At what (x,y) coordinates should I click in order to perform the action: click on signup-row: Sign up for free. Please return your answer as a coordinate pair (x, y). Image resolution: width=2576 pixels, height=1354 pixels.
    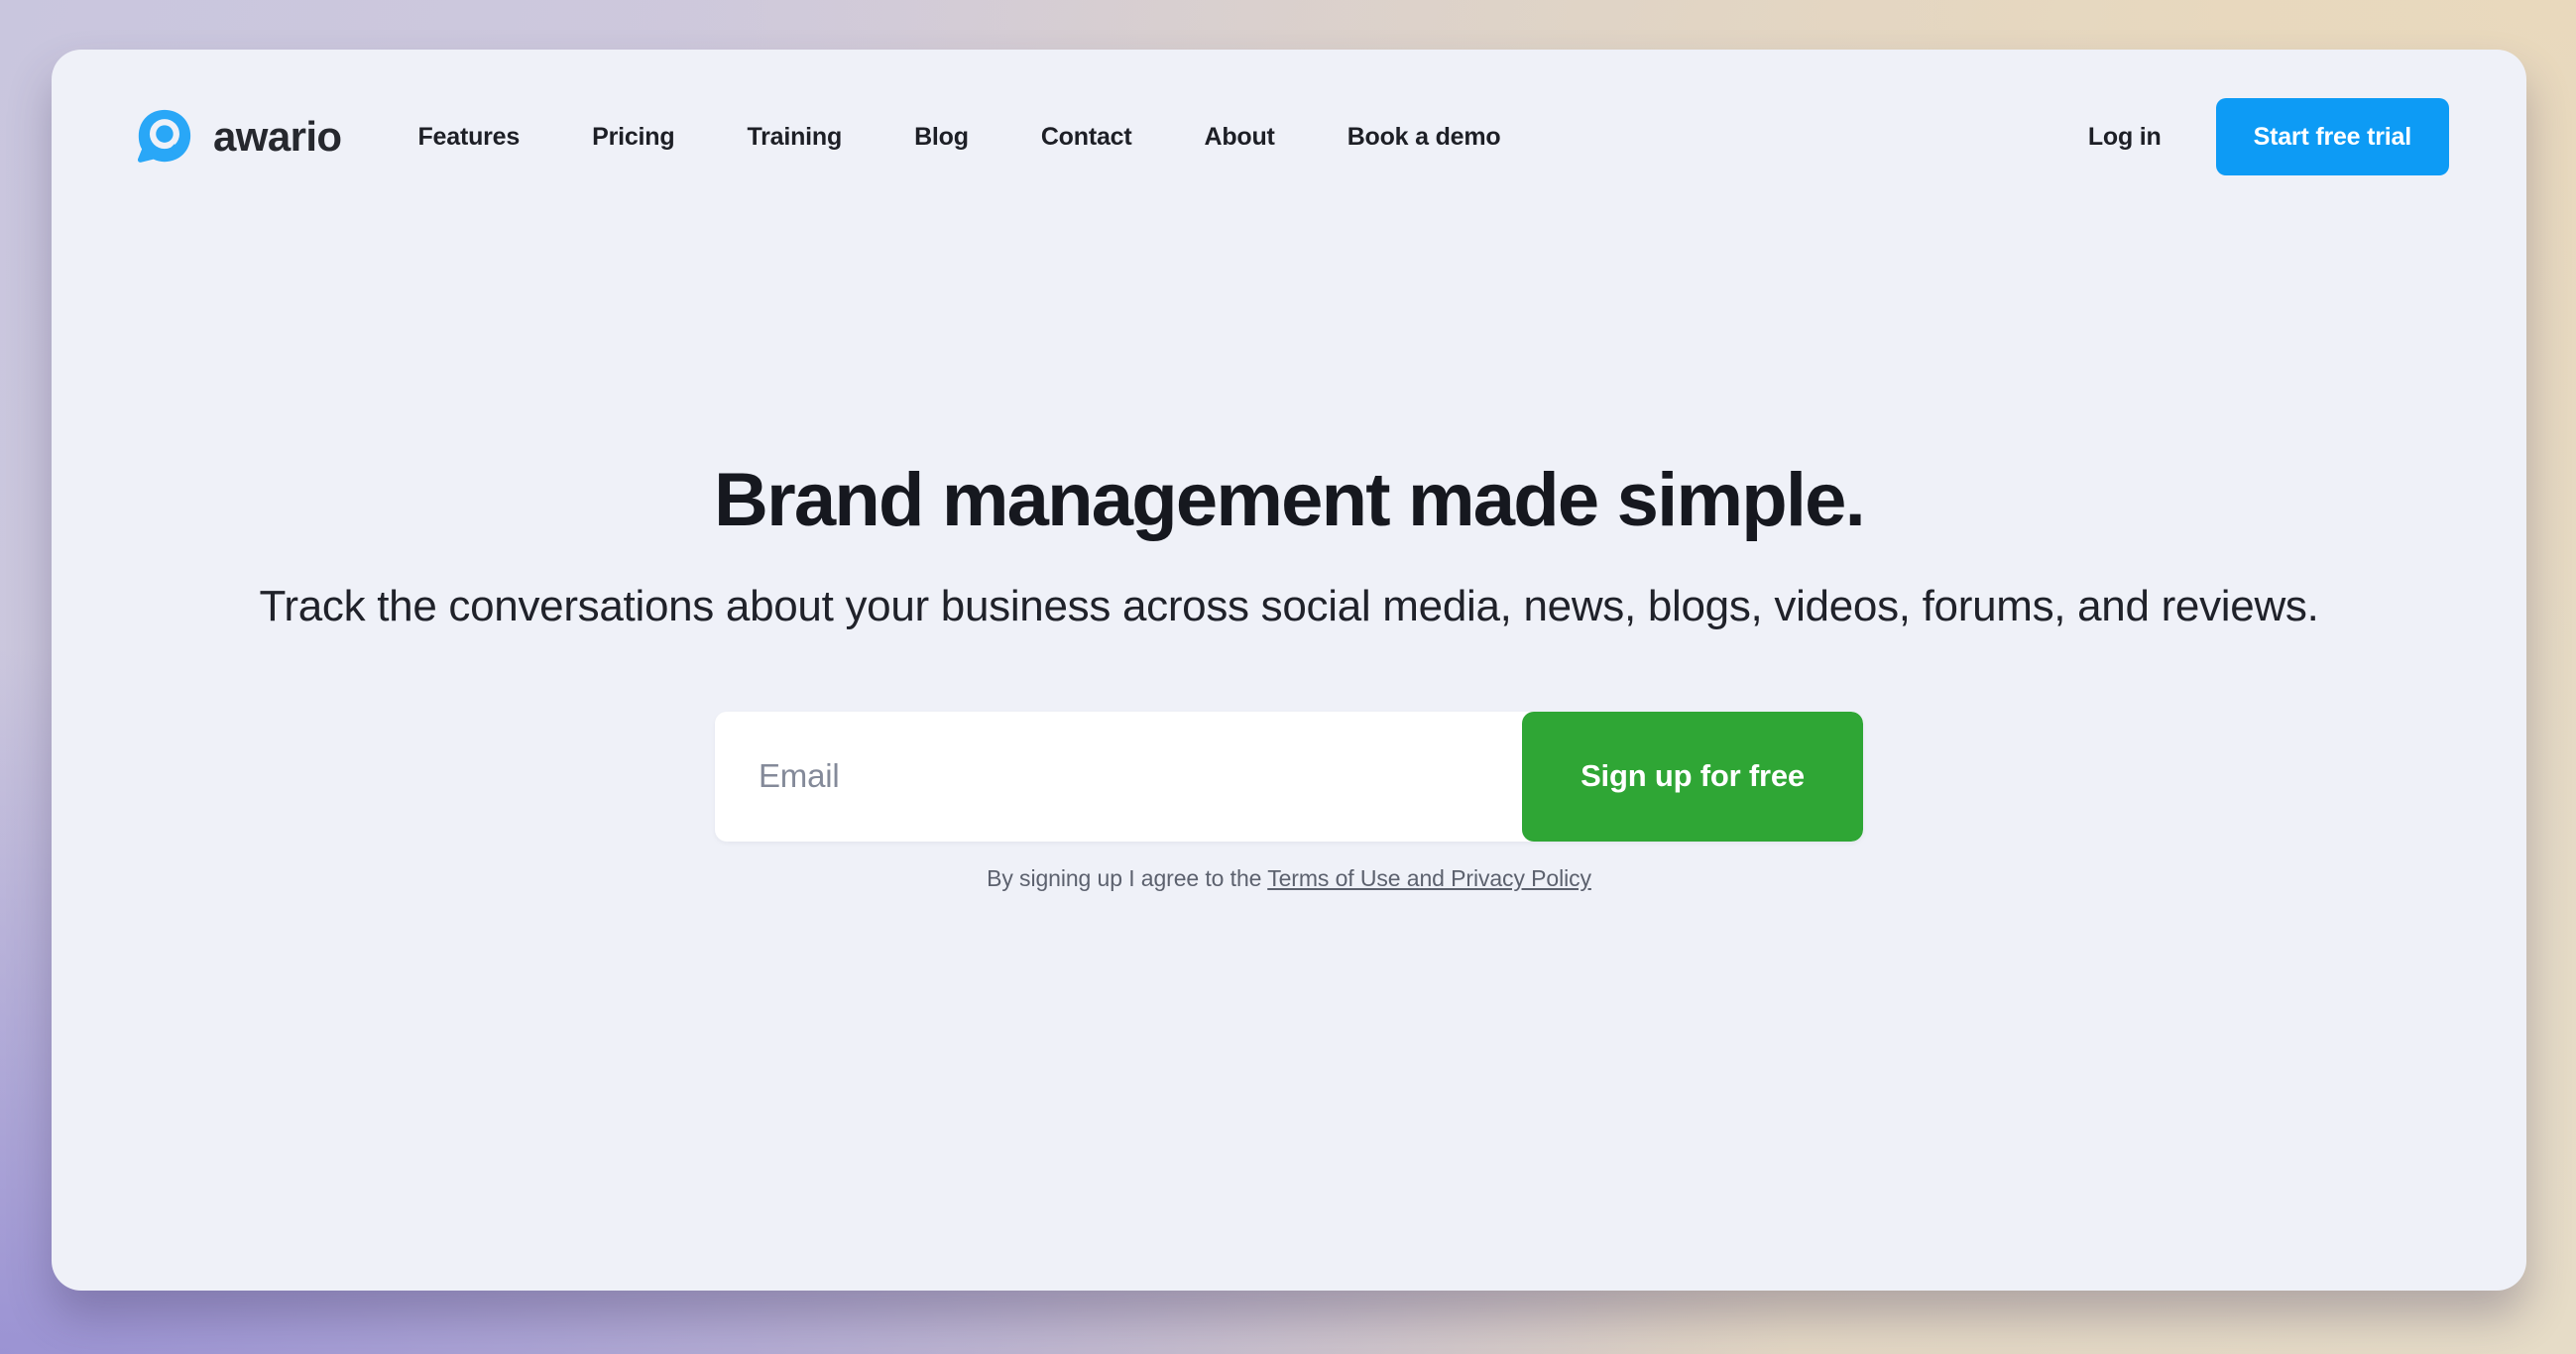
    Looking at the image, I should click on (1289, 776).